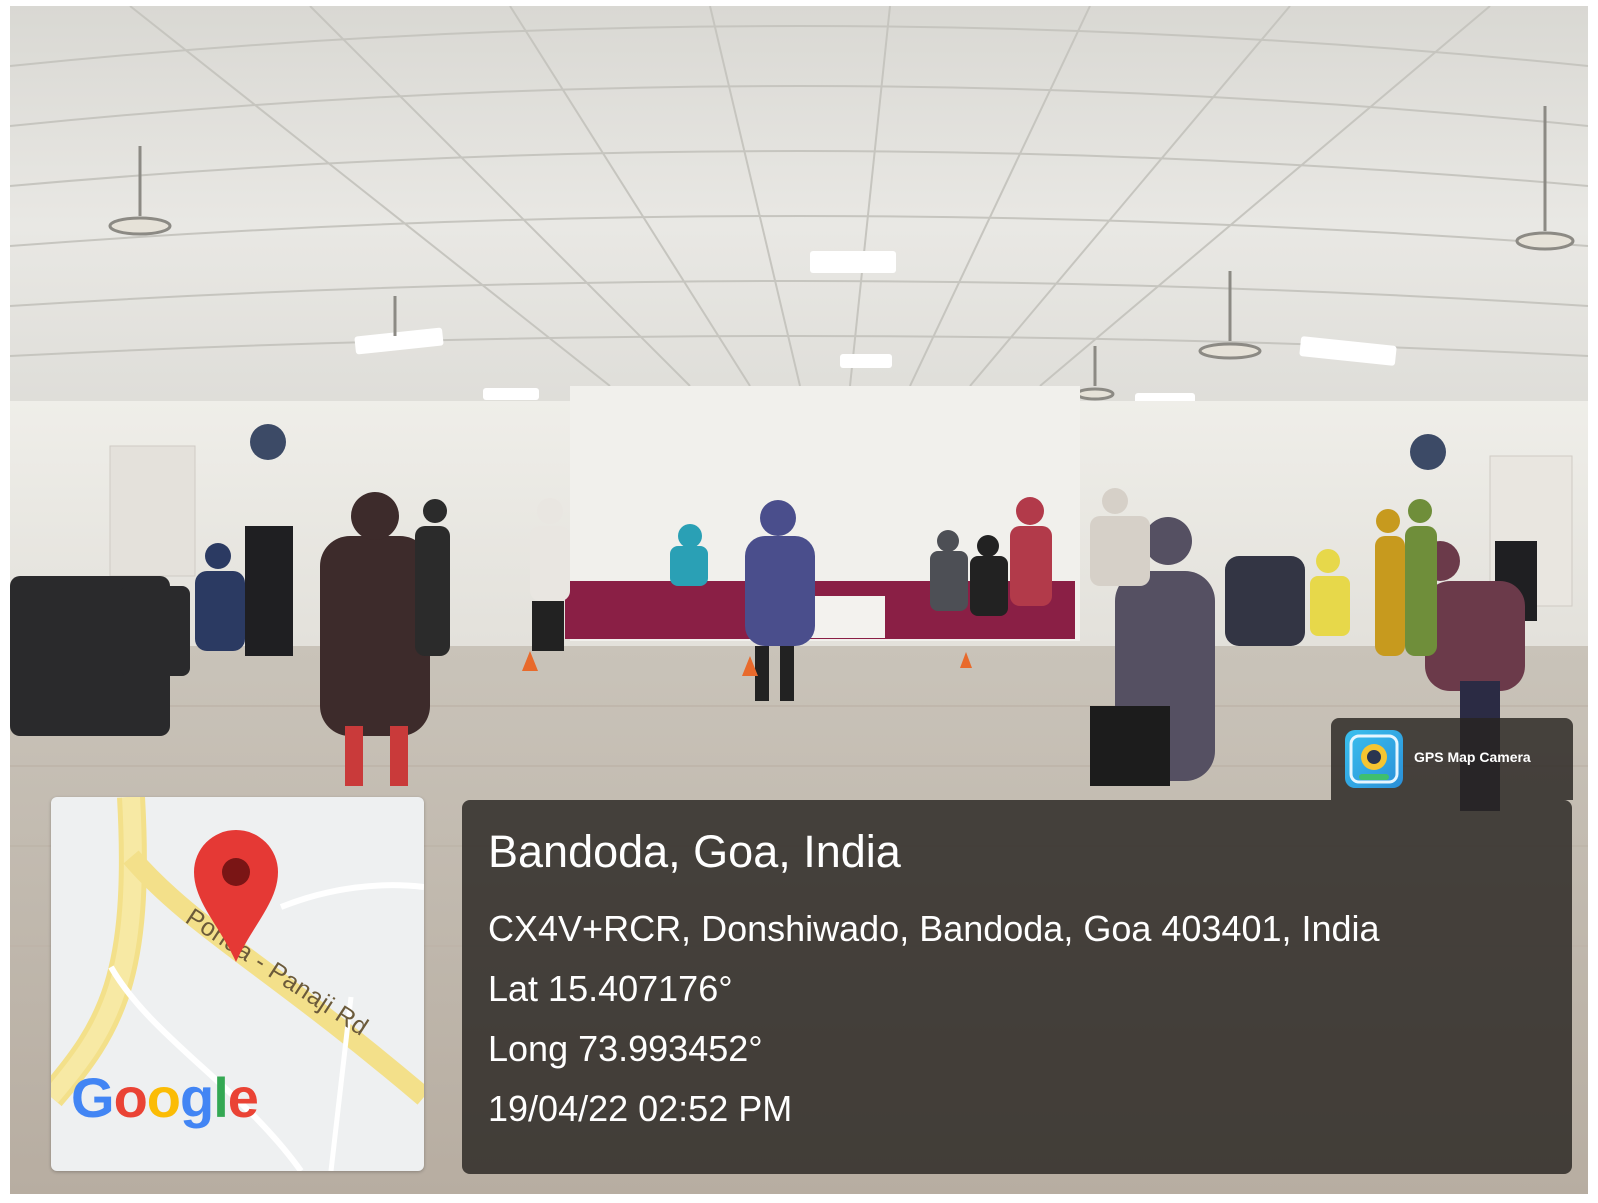 The width and height of the screenshot is (1598, 1203). Describe the element at coordinates (236, 896) in the screenshot. I see `map-pin-icon` at that location.